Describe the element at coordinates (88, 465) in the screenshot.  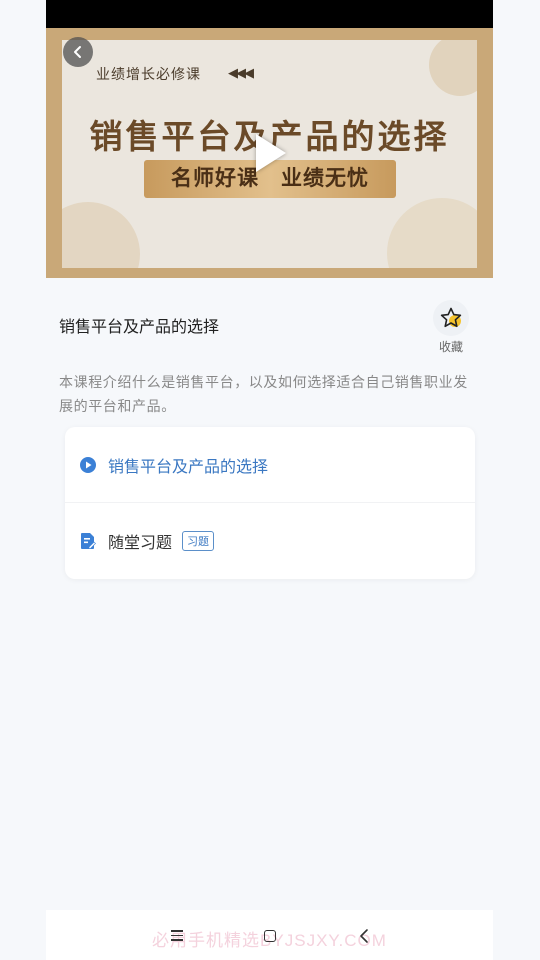
I see `play-circle-icon` at that location.